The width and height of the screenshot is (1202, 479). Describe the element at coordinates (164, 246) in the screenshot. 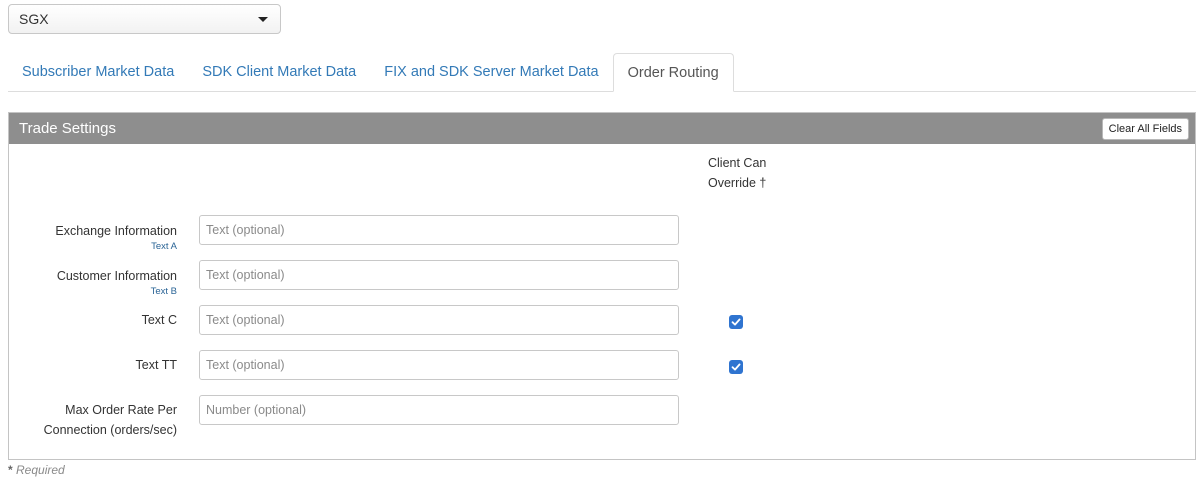

I see `exchange-information-sublabel: Text A` at that location.